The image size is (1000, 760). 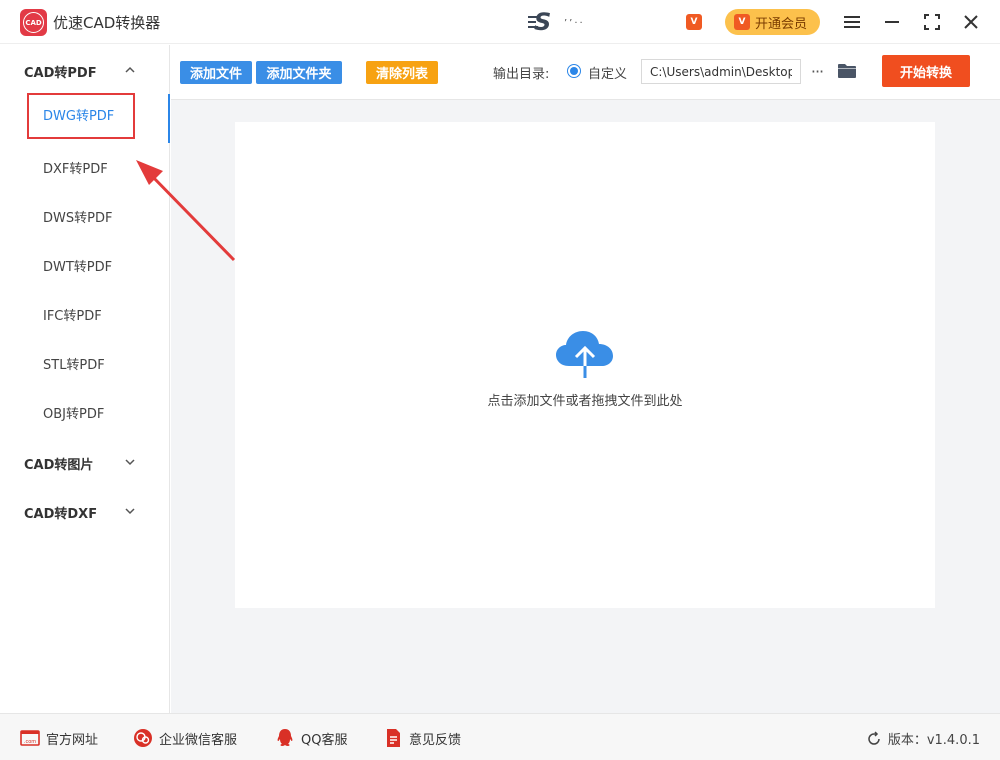 I want to click on open-vip-button: V 开通会员, so click(x=772, y=22).